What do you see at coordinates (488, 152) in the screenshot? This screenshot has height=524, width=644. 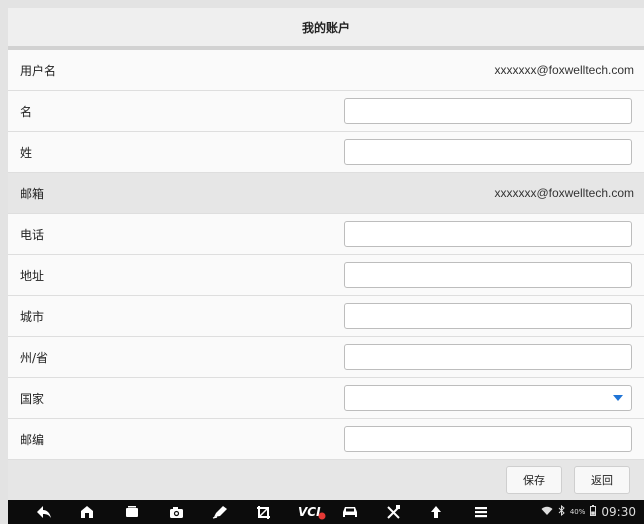 I see `last-name-field` at bounding box center [488, 152].